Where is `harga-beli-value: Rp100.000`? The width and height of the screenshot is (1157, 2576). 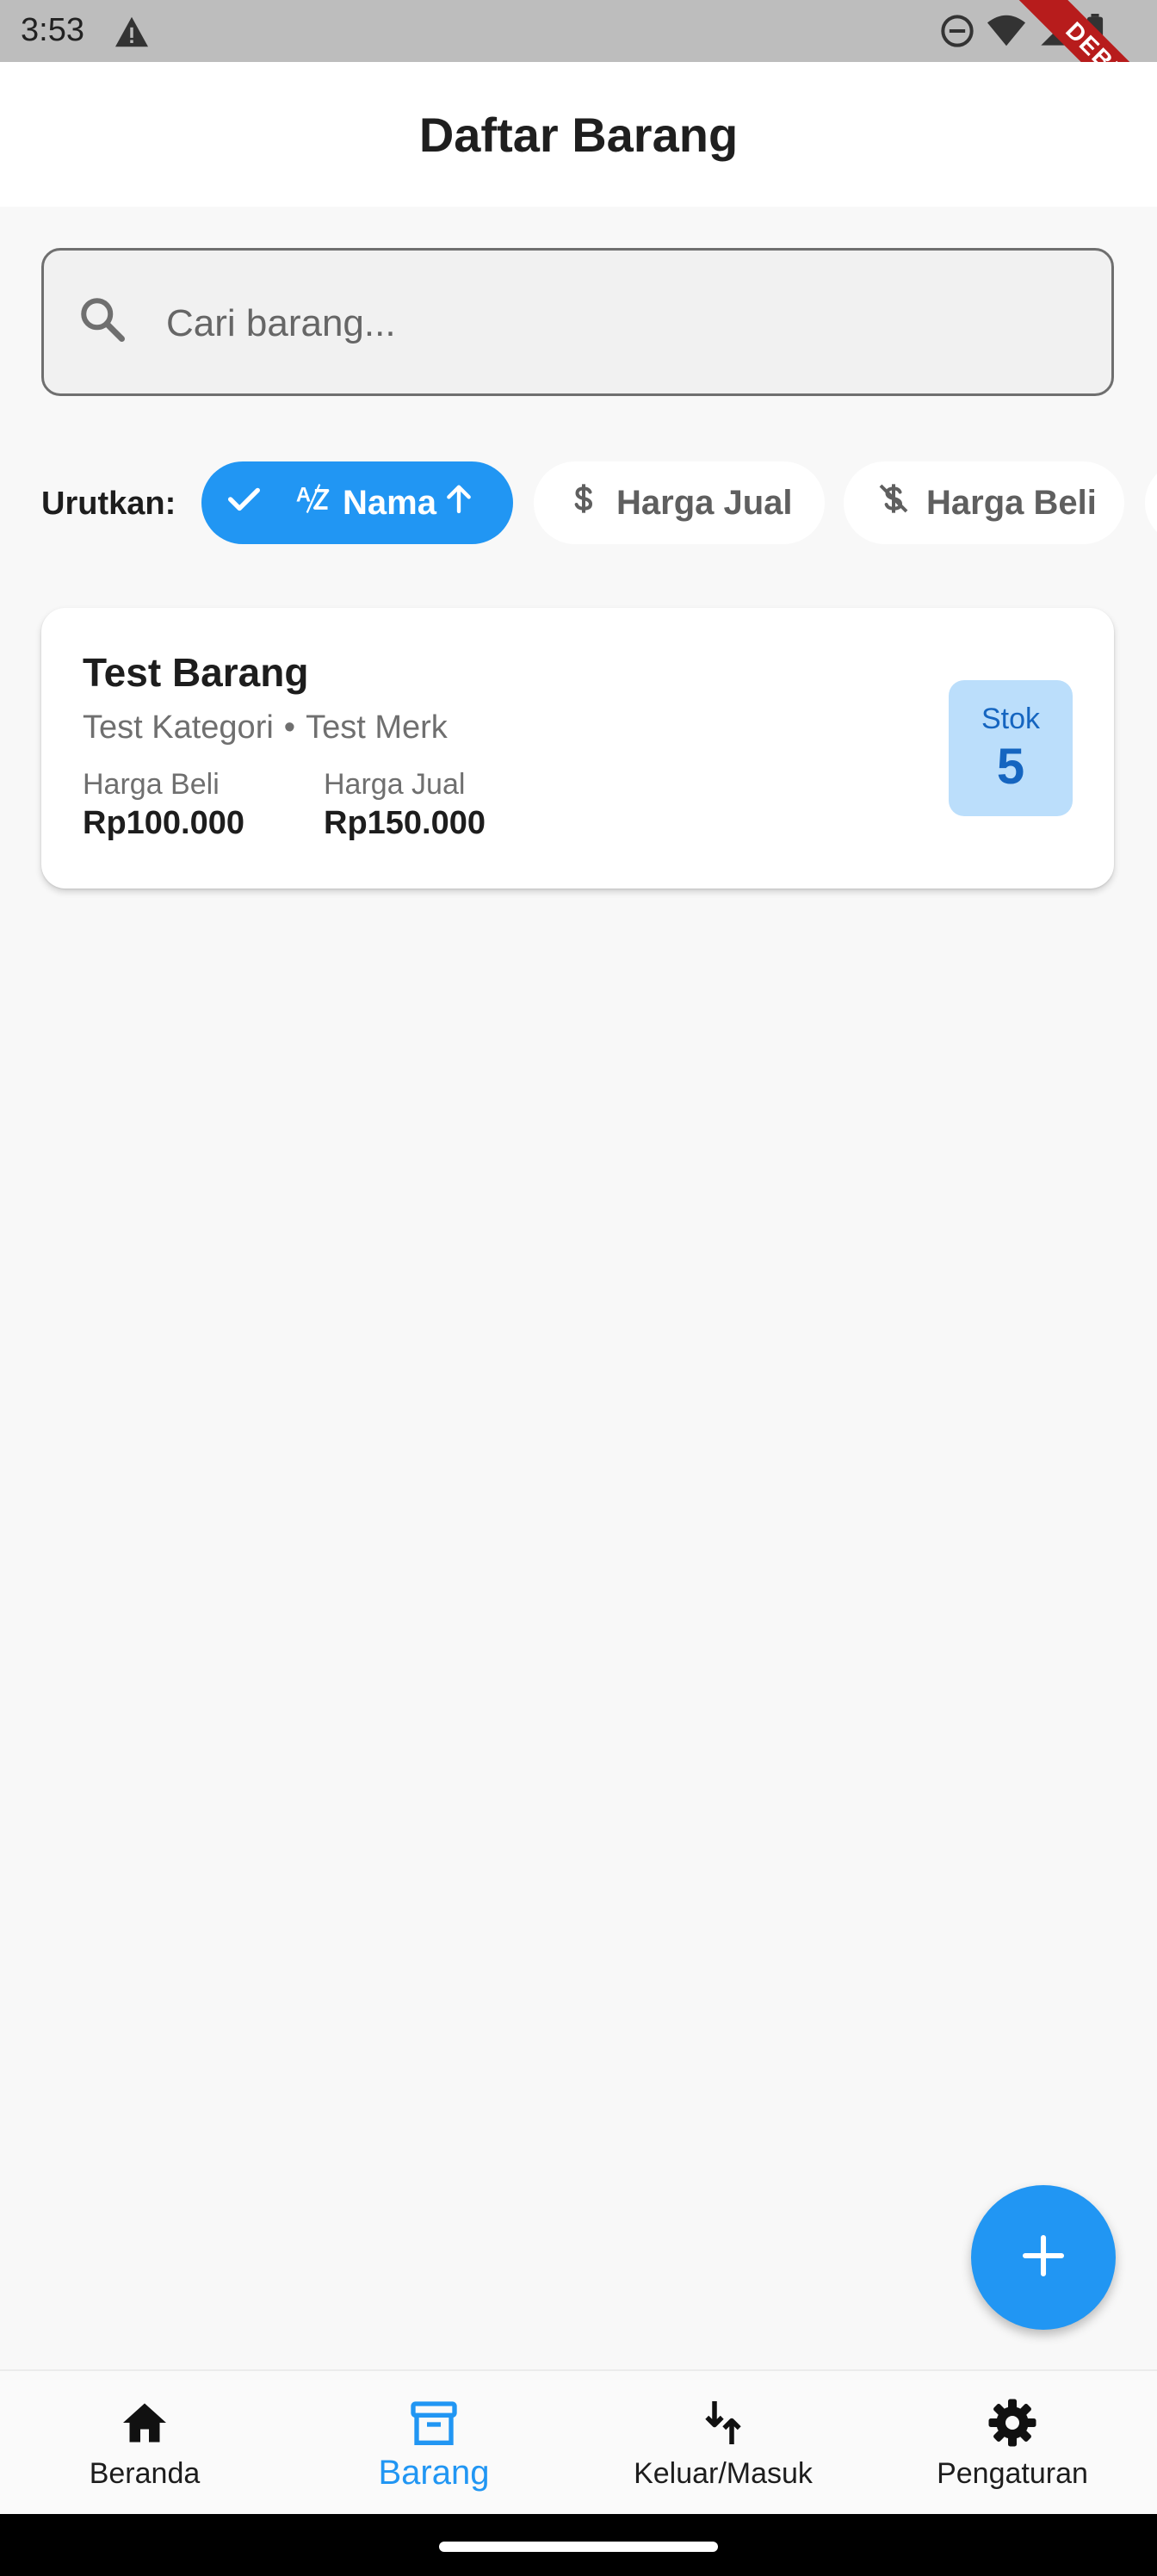
harga-beli-value: Rp100.000 is located at coordinates (164, 823).